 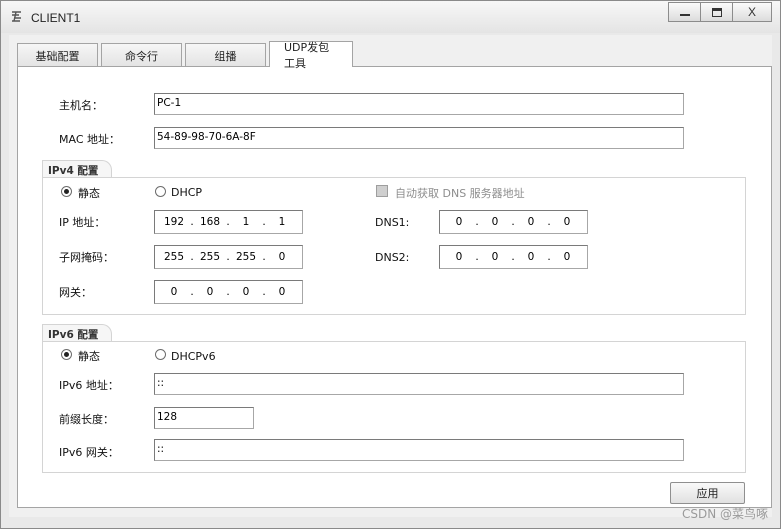 I want to click on dns2-input: 0. 0. 0. 0, so click(x=513, y=257).